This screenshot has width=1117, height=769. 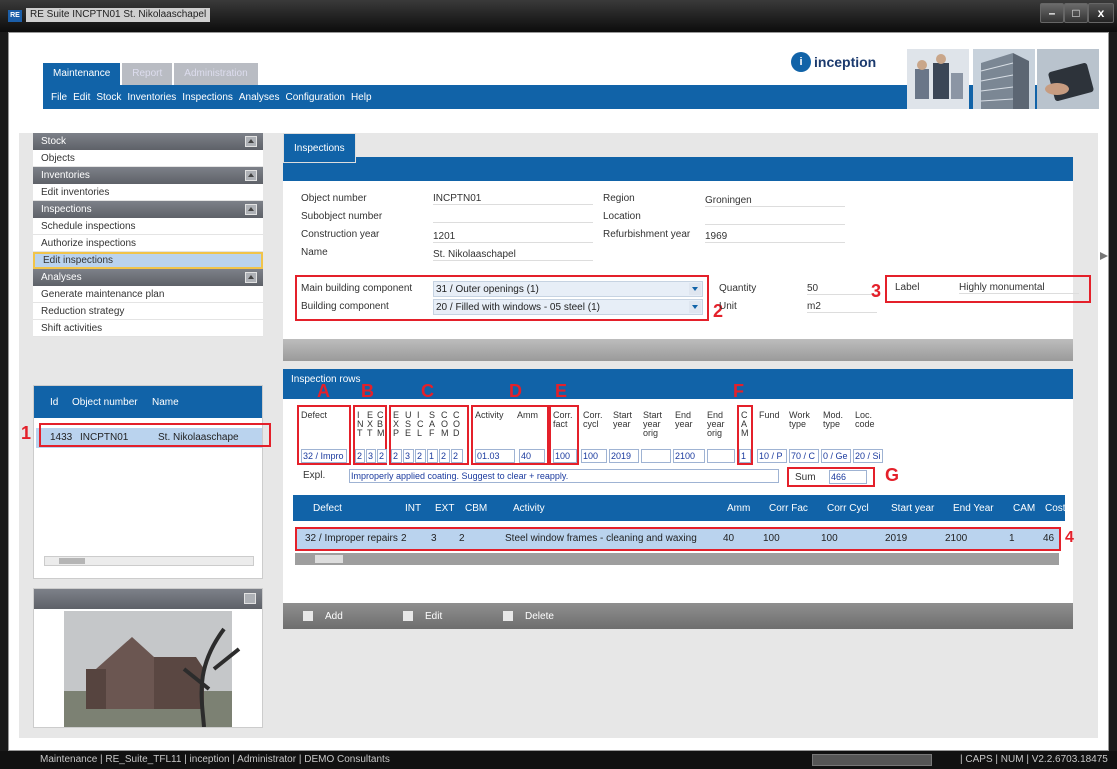 What do you see at coordinates (973, 508) in the screenshot?
I see `grid-col-end-year: End Year` at bounding box center [973, 508].